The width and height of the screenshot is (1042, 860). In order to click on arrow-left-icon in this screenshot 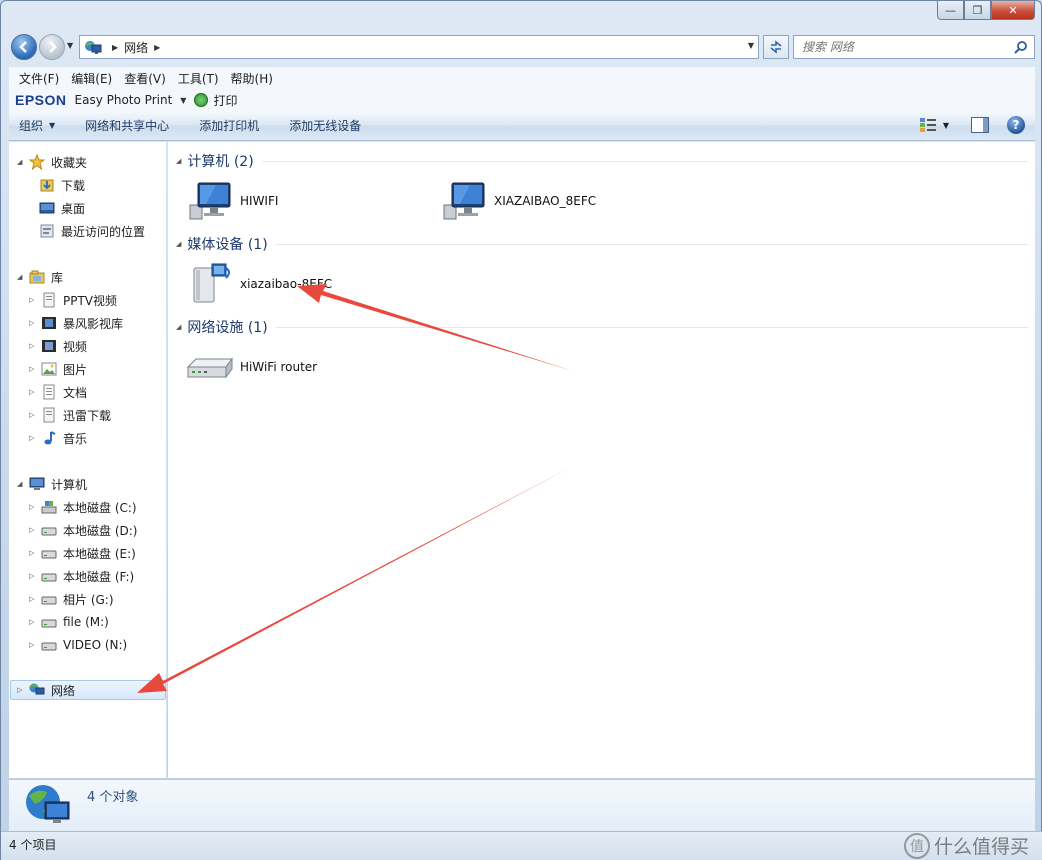, I will do `click(23, 47)`.